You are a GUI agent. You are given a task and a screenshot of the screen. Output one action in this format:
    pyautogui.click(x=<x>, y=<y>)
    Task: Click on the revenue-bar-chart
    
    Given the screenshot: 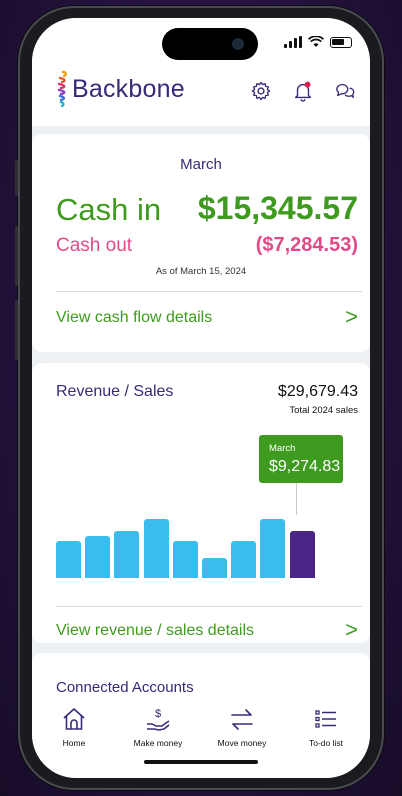 What is the action you would take?
    pyautogui.click(x=186, y=545)
    